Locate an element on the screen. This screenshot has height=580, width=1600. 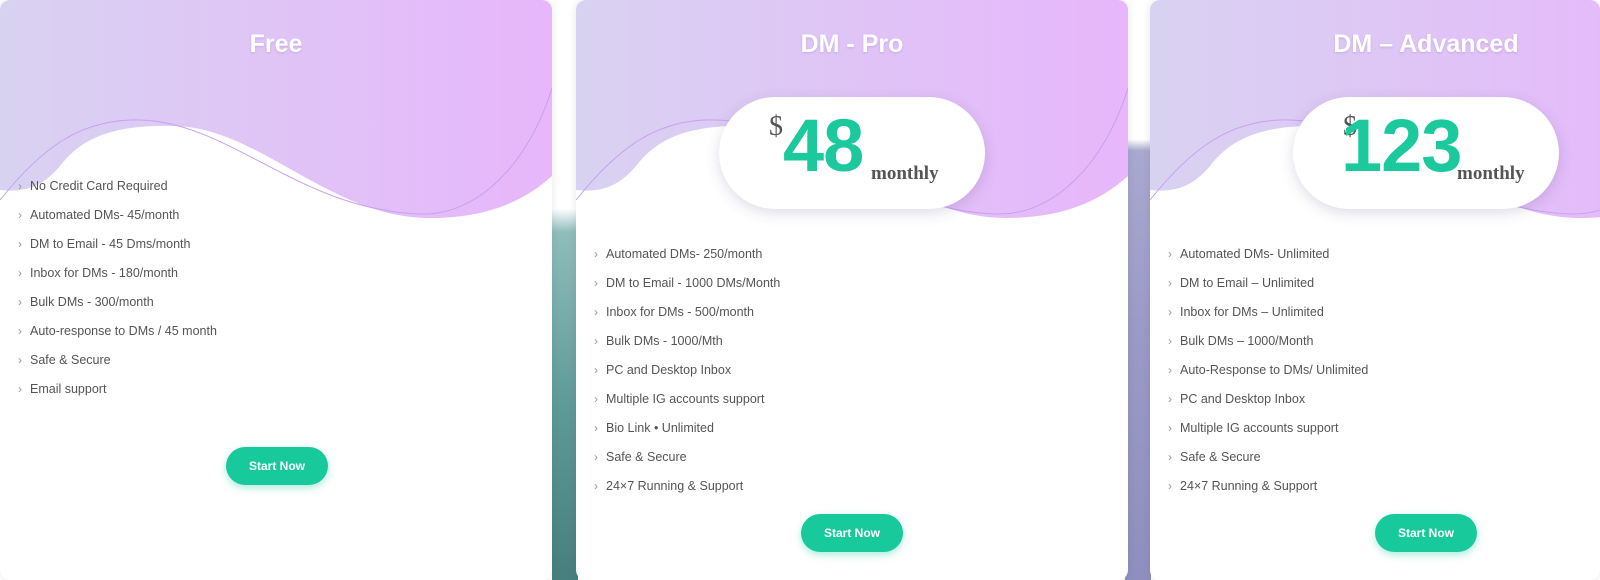
feature-item: › Bulk DMs – 1000/Month is located at coordinates (1241, 341).